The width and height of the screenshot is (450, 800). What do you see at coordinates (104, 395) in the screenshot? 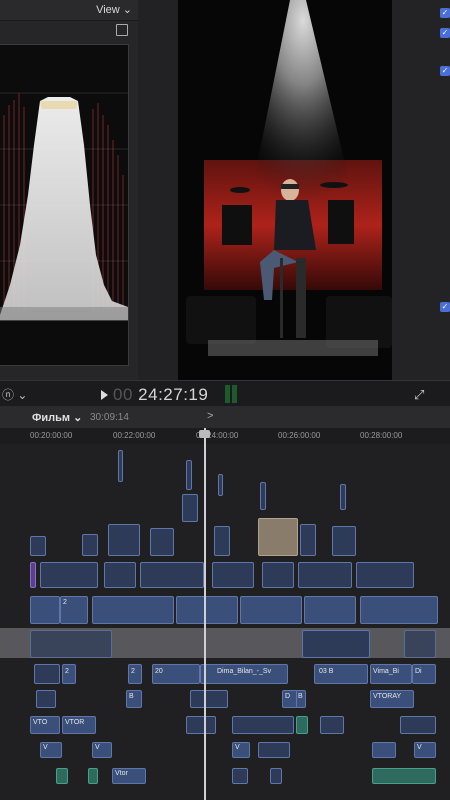
I see `play-icon` at bounding box center [104, 395].